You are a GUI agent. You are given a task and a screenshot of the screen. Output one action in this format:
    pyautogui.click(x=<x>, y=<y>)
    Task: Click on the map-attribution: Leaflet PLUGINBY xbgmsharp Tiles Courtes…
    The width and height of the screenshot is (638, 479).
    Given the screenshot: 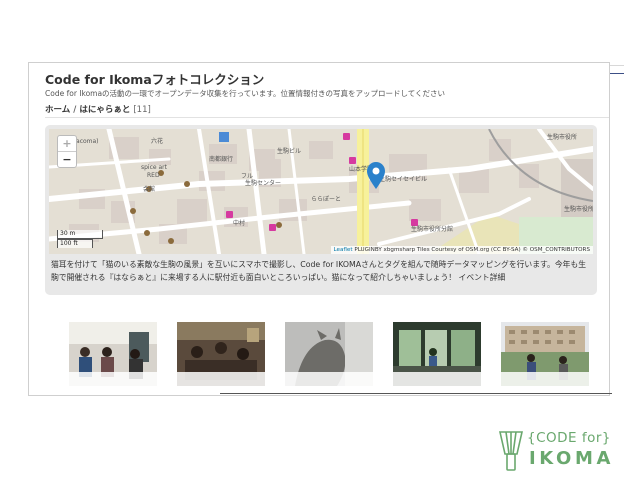 What is the action you would take?
    pyautogui.click(x=461, y=250)
    